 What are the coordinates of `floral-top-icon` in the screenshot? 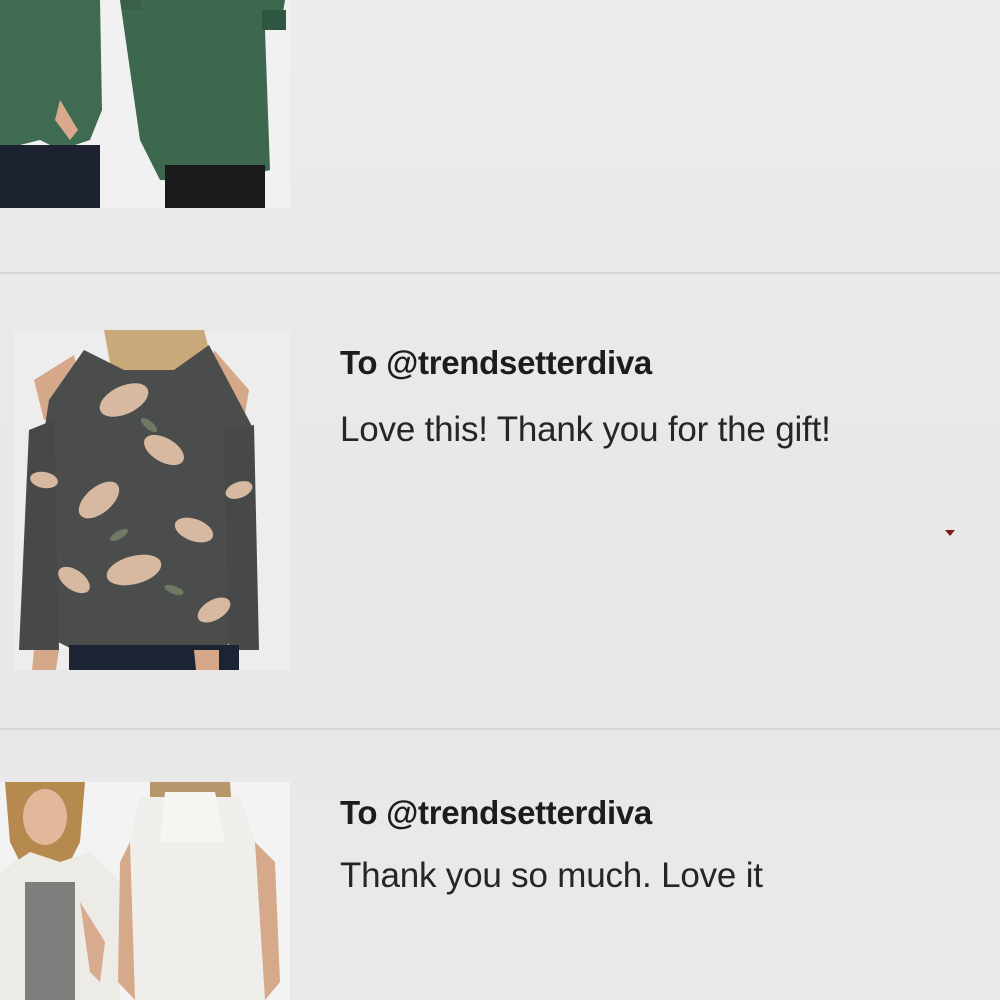 It's located at (152, 500).